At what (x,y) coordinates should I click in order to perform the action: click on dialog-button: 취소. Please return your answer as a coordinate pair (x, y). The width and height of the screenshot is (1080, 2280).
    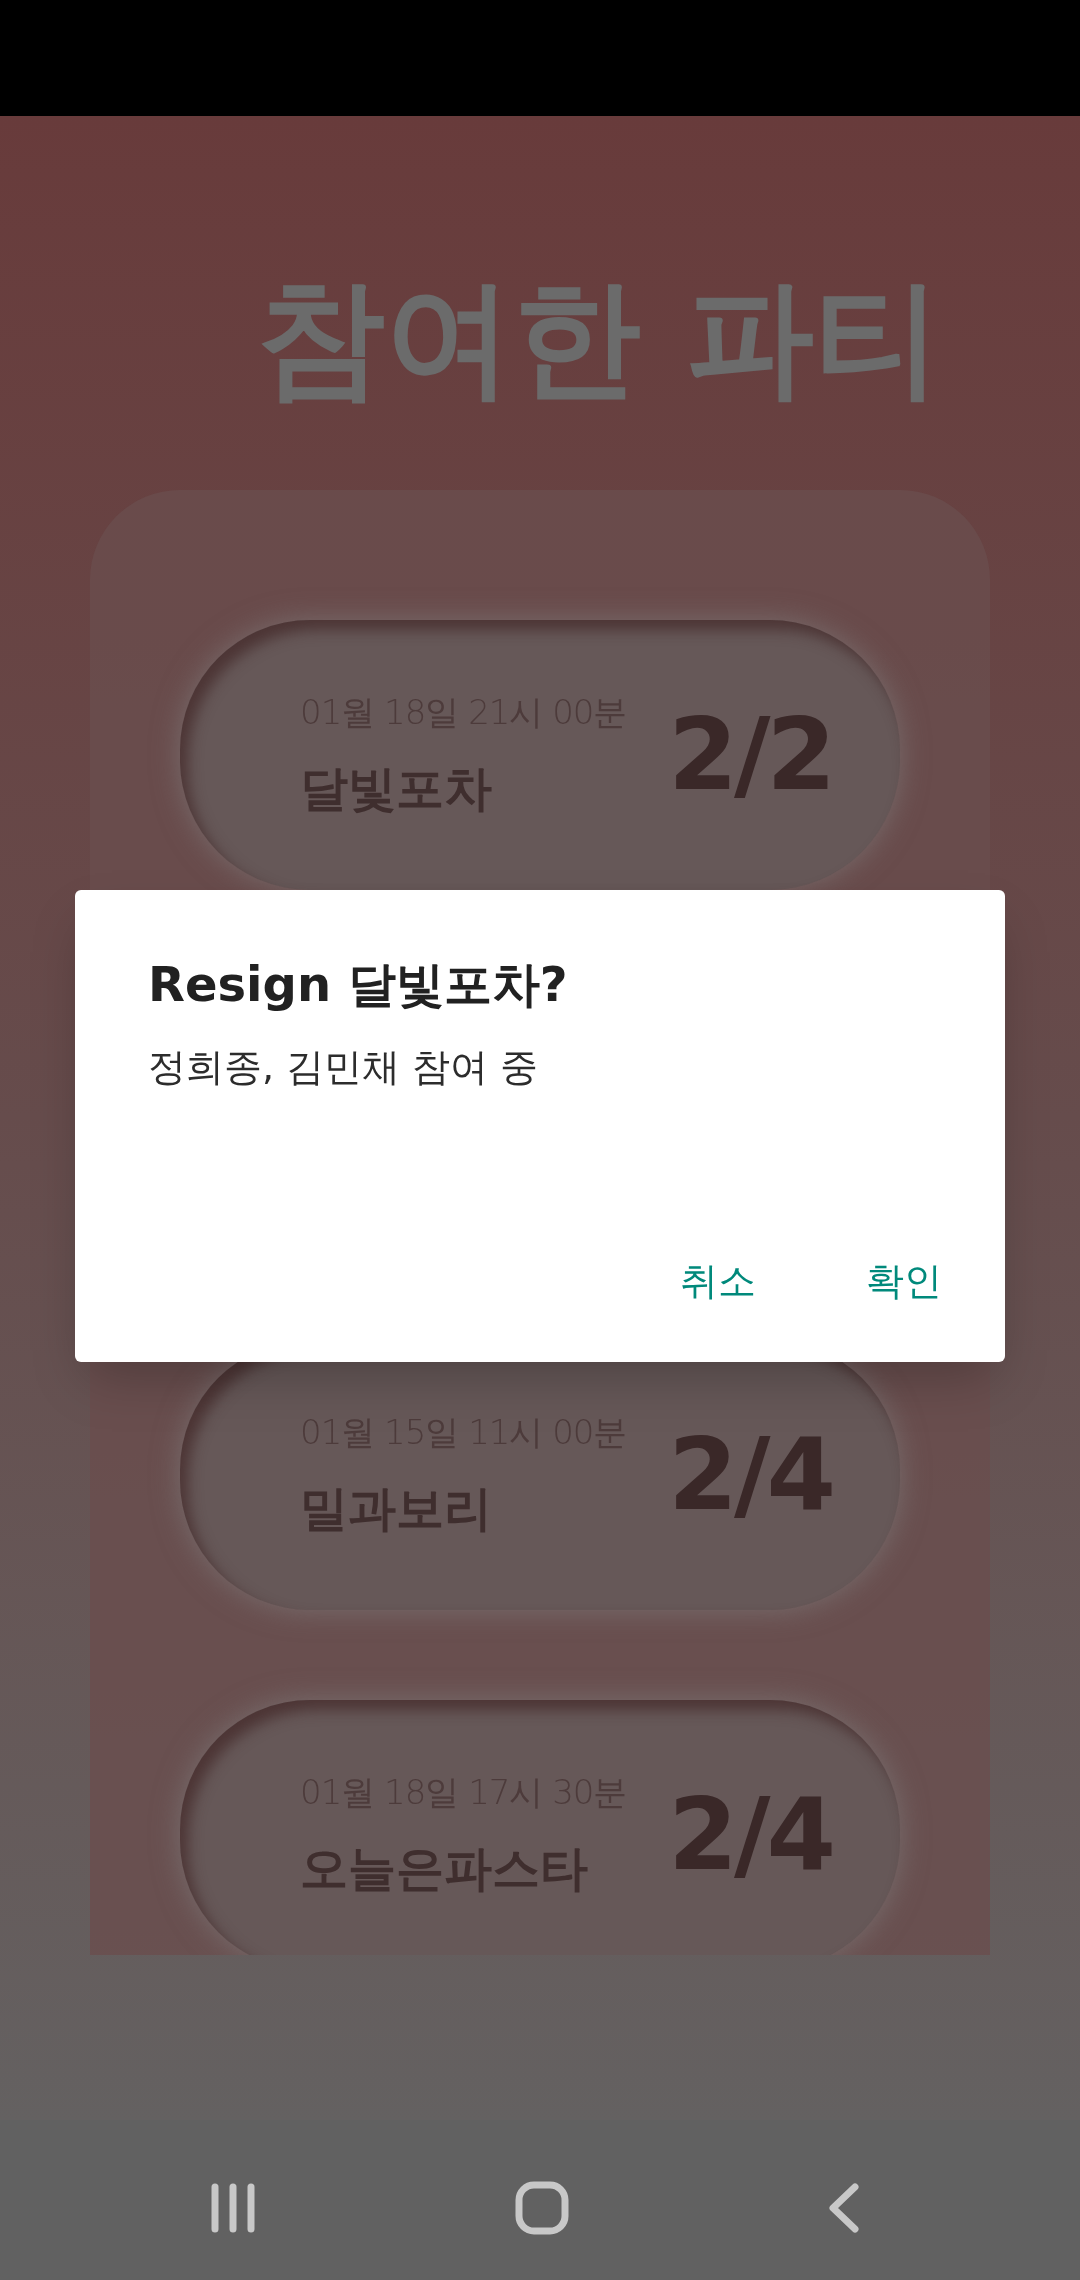
    Looking at the image, I should click on (718, 1281).